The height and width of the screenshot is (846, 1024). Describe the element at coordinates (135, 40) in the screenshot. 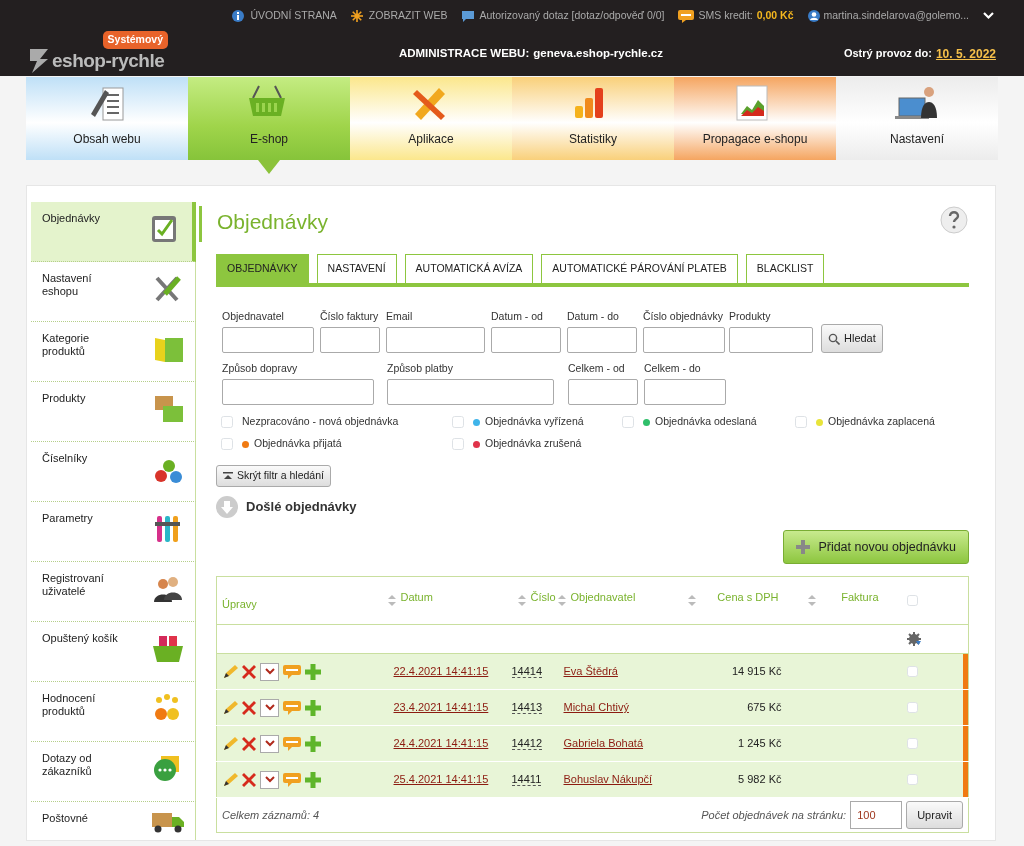

I see `logo-badge: Systémový` at that location.